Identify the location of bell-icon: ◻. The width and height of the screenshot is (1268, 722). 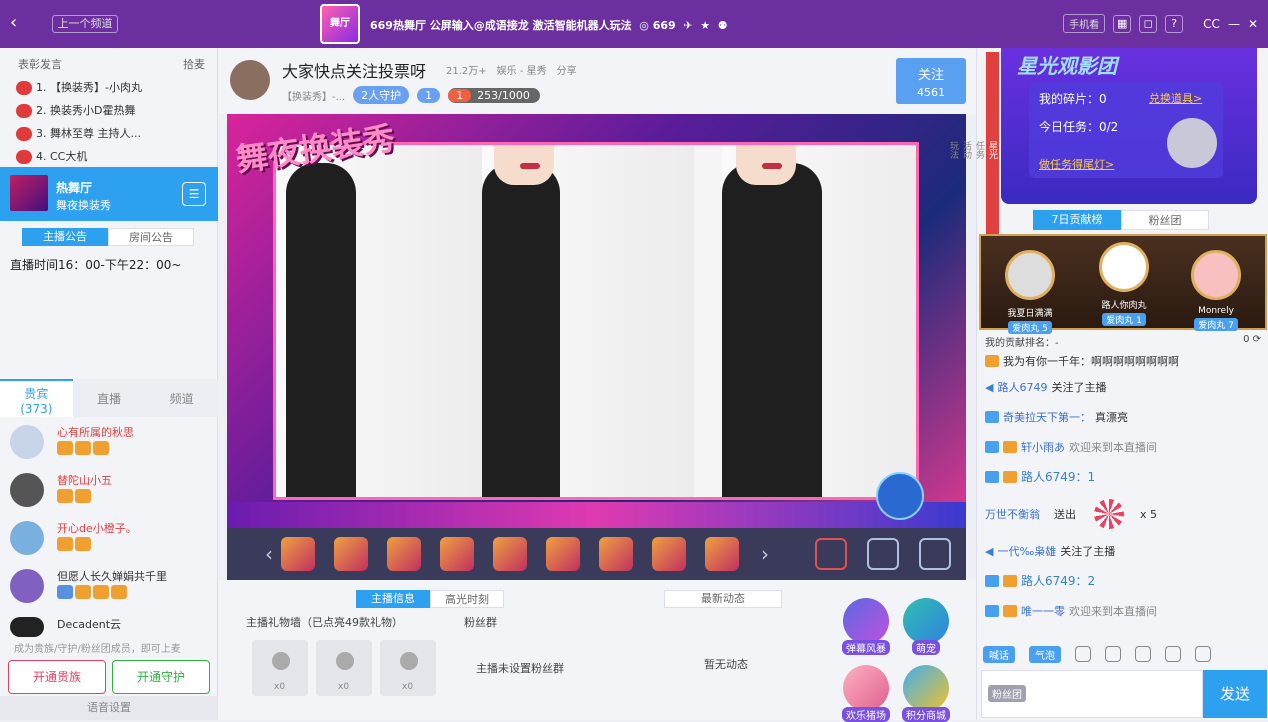
(1148, 23).